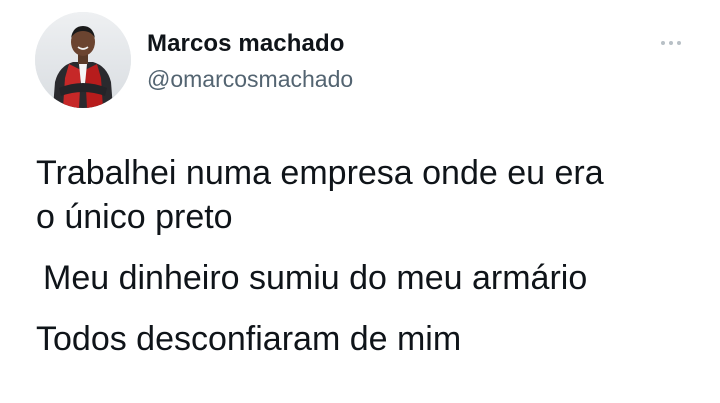  I want to click on more-options-button, so click(671, 43).